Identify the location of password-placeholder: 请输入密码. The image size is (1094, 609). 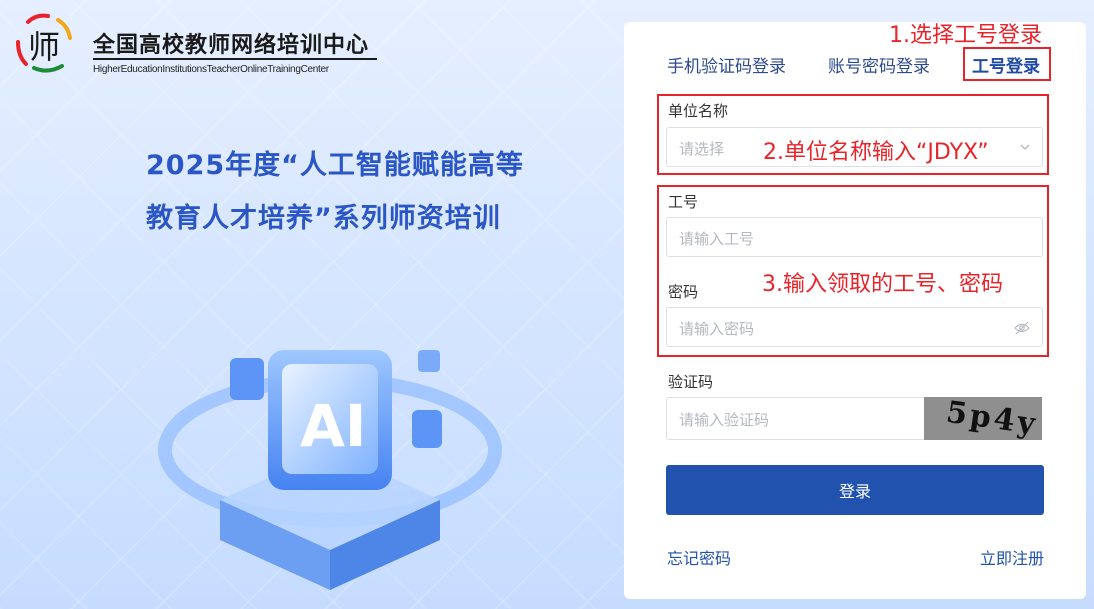
(717, 329).